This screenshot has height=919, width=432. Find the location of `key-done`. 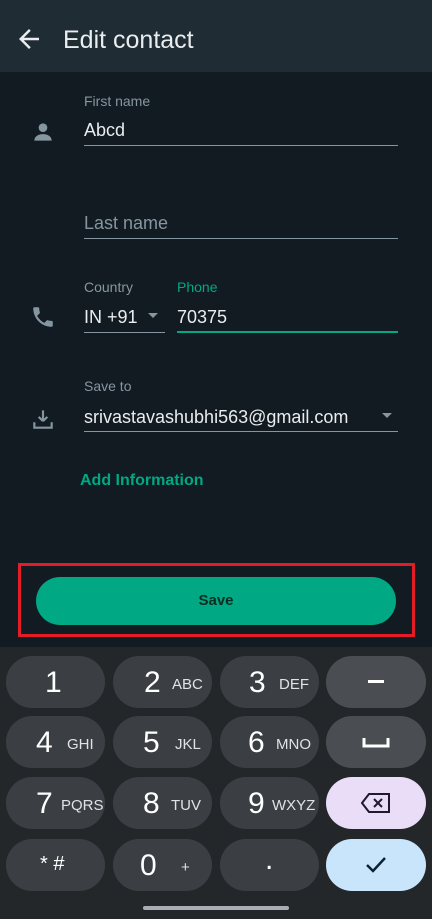

key-done is located at coordinates (376, 865).